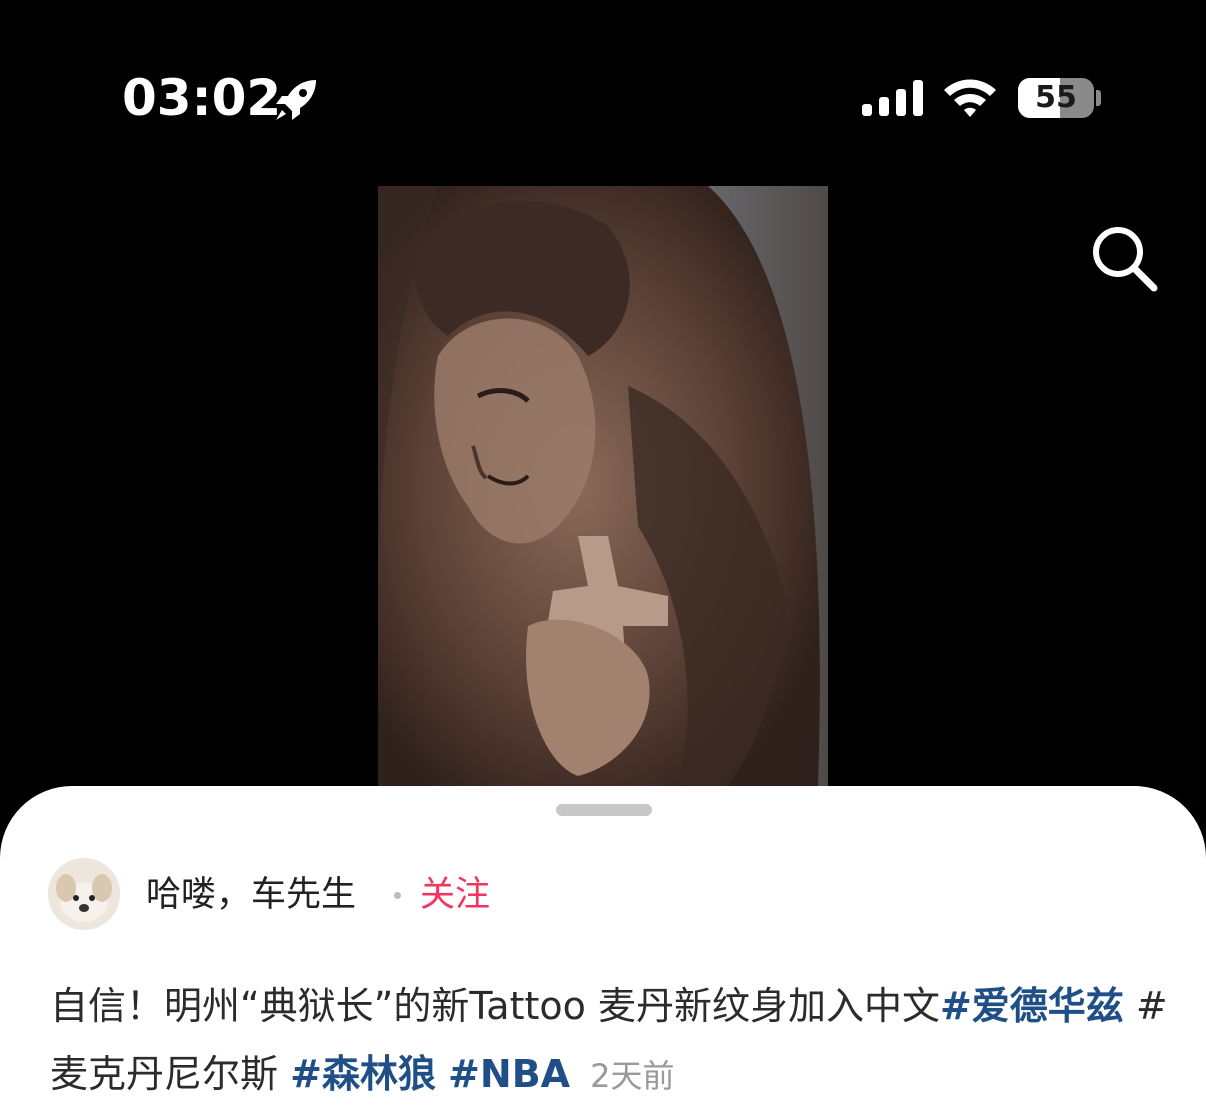 The image size is (1206, 1116). Describe the element at coordinates (495, 1006) in the screenshot. I see `caption-text: 自信！明州“典狱长”的新Tattoo 麦丹新纹身加入中文` at that location.